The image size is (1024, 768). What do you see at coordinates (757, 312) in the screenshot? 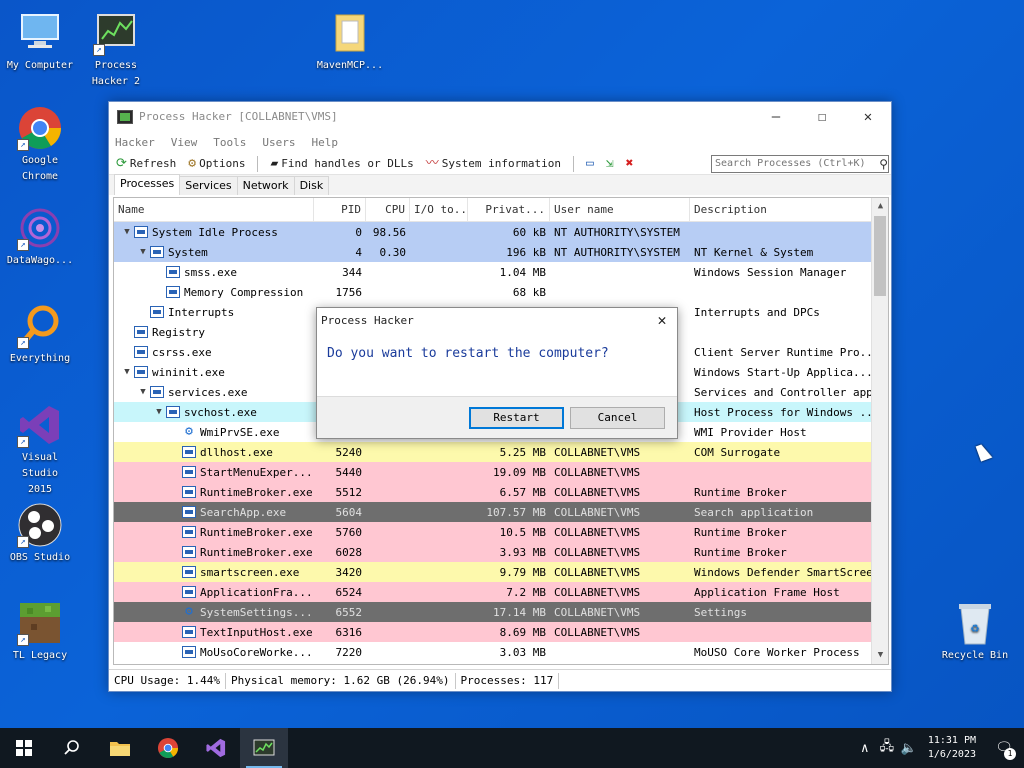
I see `cell-description: Interrupts and DPCs` at bounding box center [757, 312].